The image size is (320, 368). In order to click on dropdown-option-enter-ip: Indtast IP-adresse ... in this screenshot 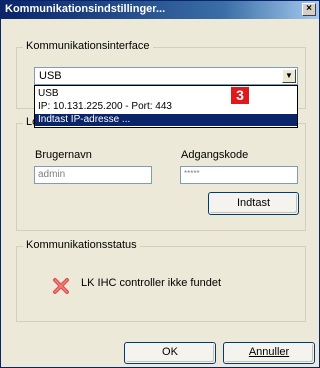, I will do `click(166, 120)`.